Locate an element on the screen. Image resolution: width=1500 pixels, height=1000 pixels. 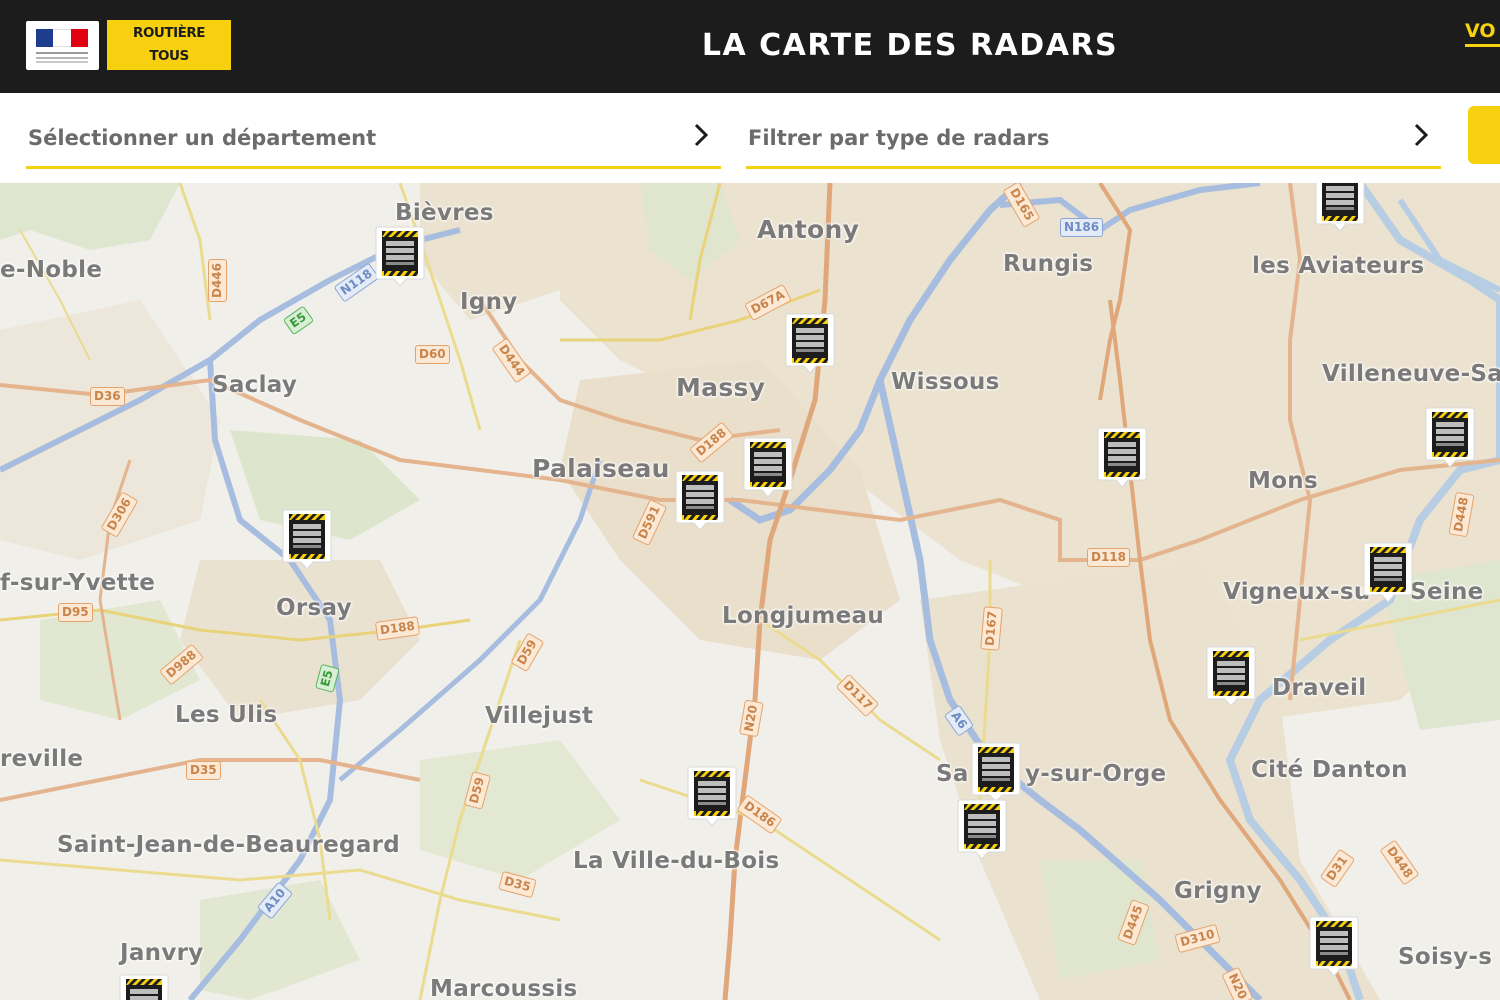
securite-routiere-logo: SÉCURITÉ ROUTIÈRE TOUS RESPONSABLES is located at coordinates (169, 44).